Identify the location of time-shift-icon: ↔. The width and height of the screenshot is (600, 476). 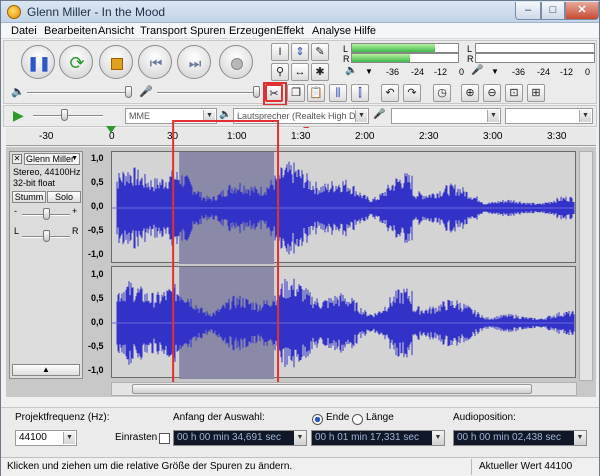
(300, 72).